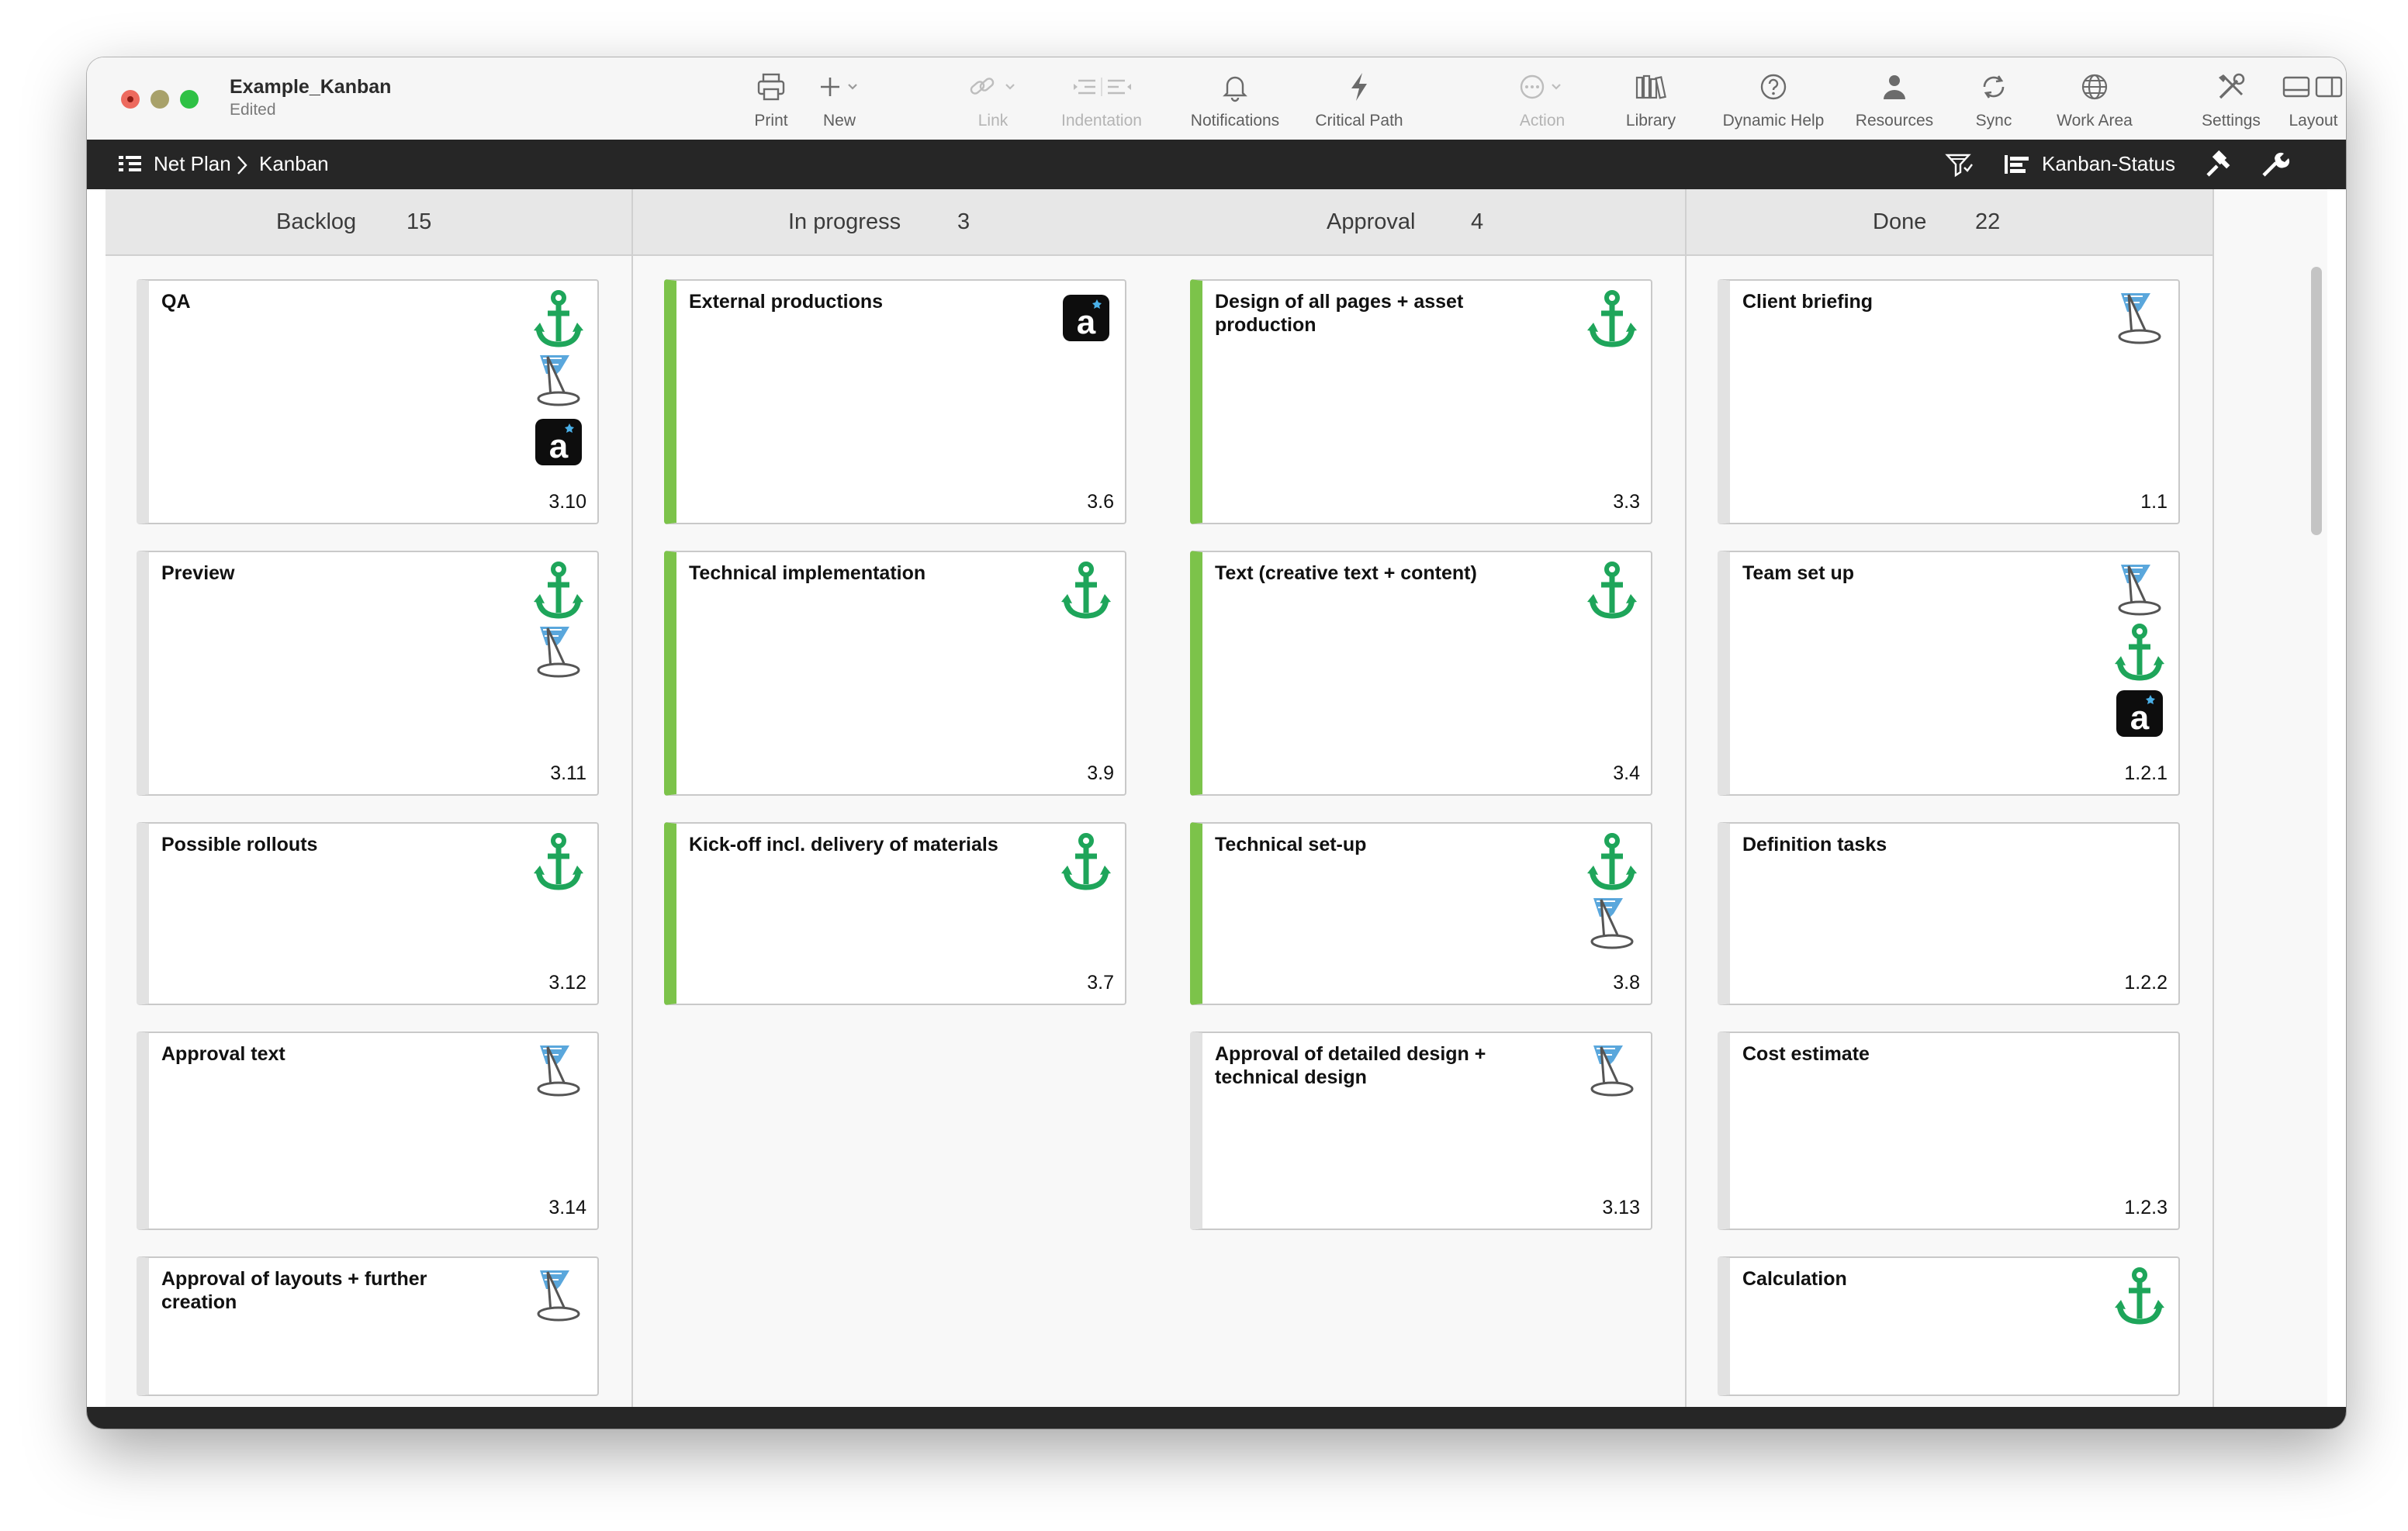 The image size is (2408, 1531). Describe the element at coordinates (2218, 166) in the screenshot. I see `gavel-icon` at that location.